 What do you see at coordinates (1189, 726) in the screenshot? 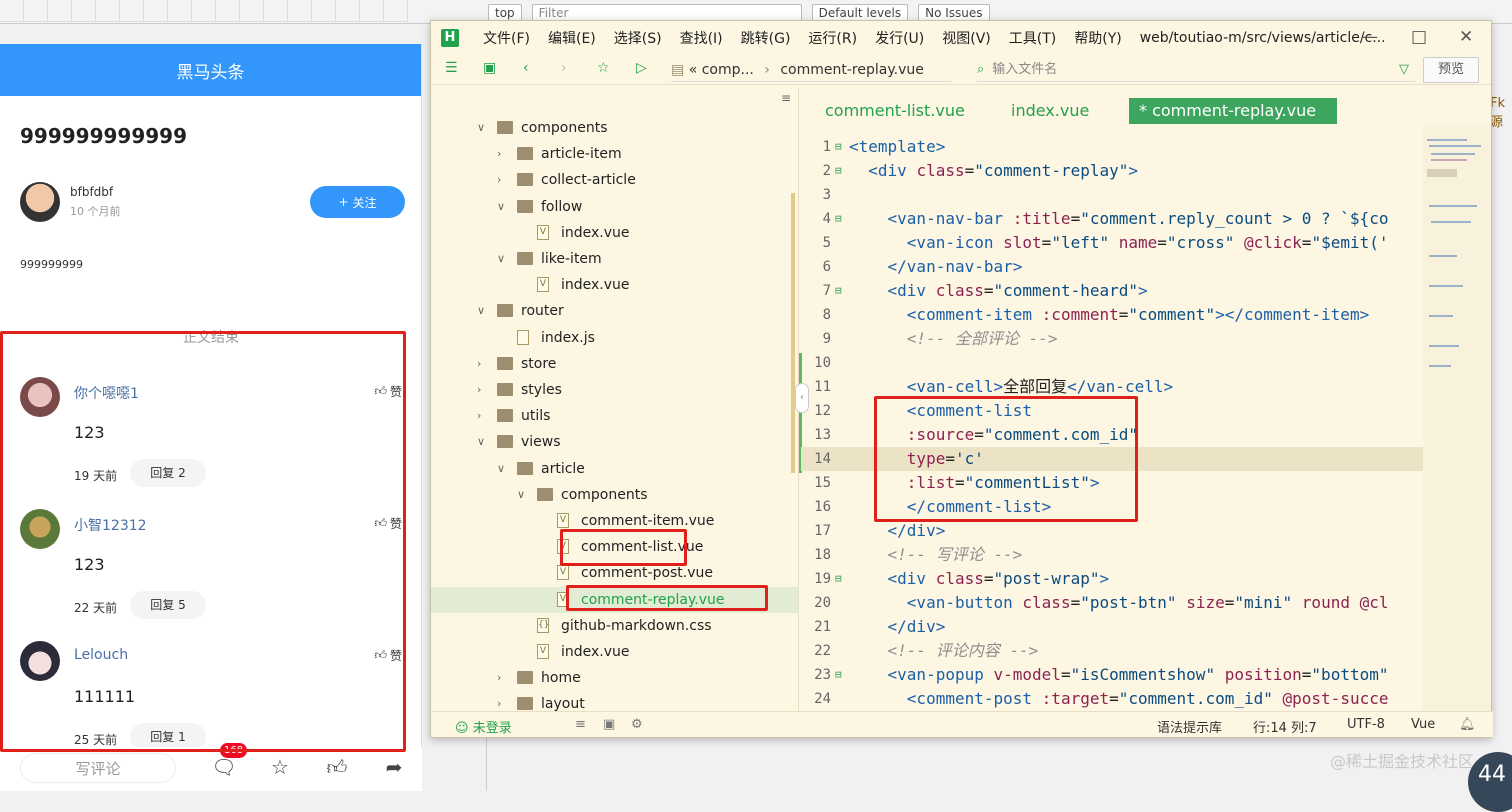
I see `syntax-hint: 语法提示库` at bounding box center [1189, 726].